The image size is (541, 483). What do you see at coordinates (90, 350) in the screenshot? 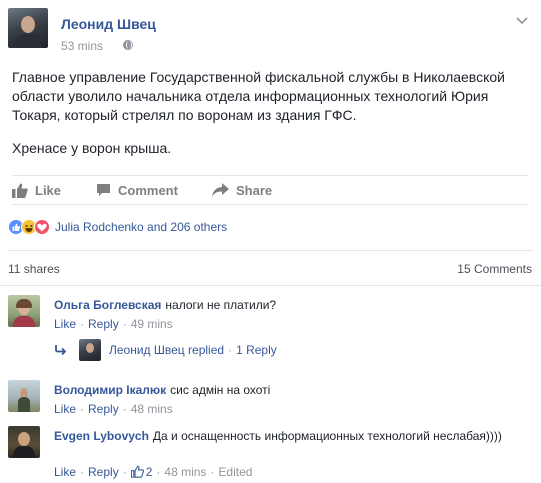
I see `reply-author-avatar` at bounding box center [90, 350].